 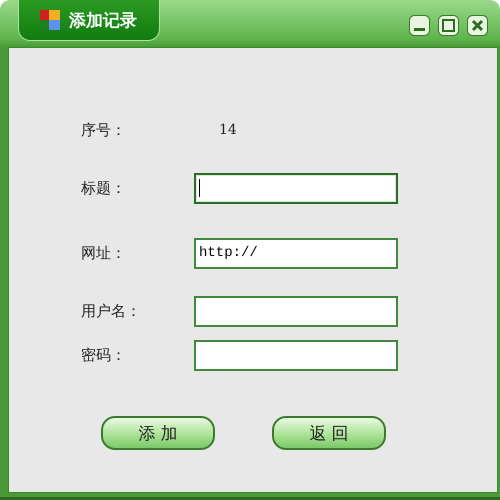 What do you see at coordinates (296, 253) in the screenshot?
I see `input-field: http://` at bounding box center [296, 253].